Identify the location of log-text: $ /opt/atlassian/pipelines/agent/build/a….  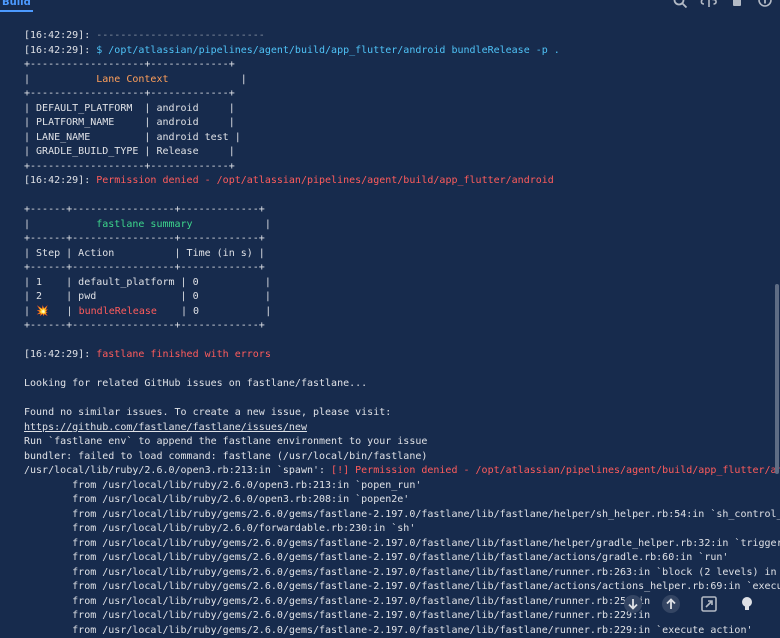
(328, 50).